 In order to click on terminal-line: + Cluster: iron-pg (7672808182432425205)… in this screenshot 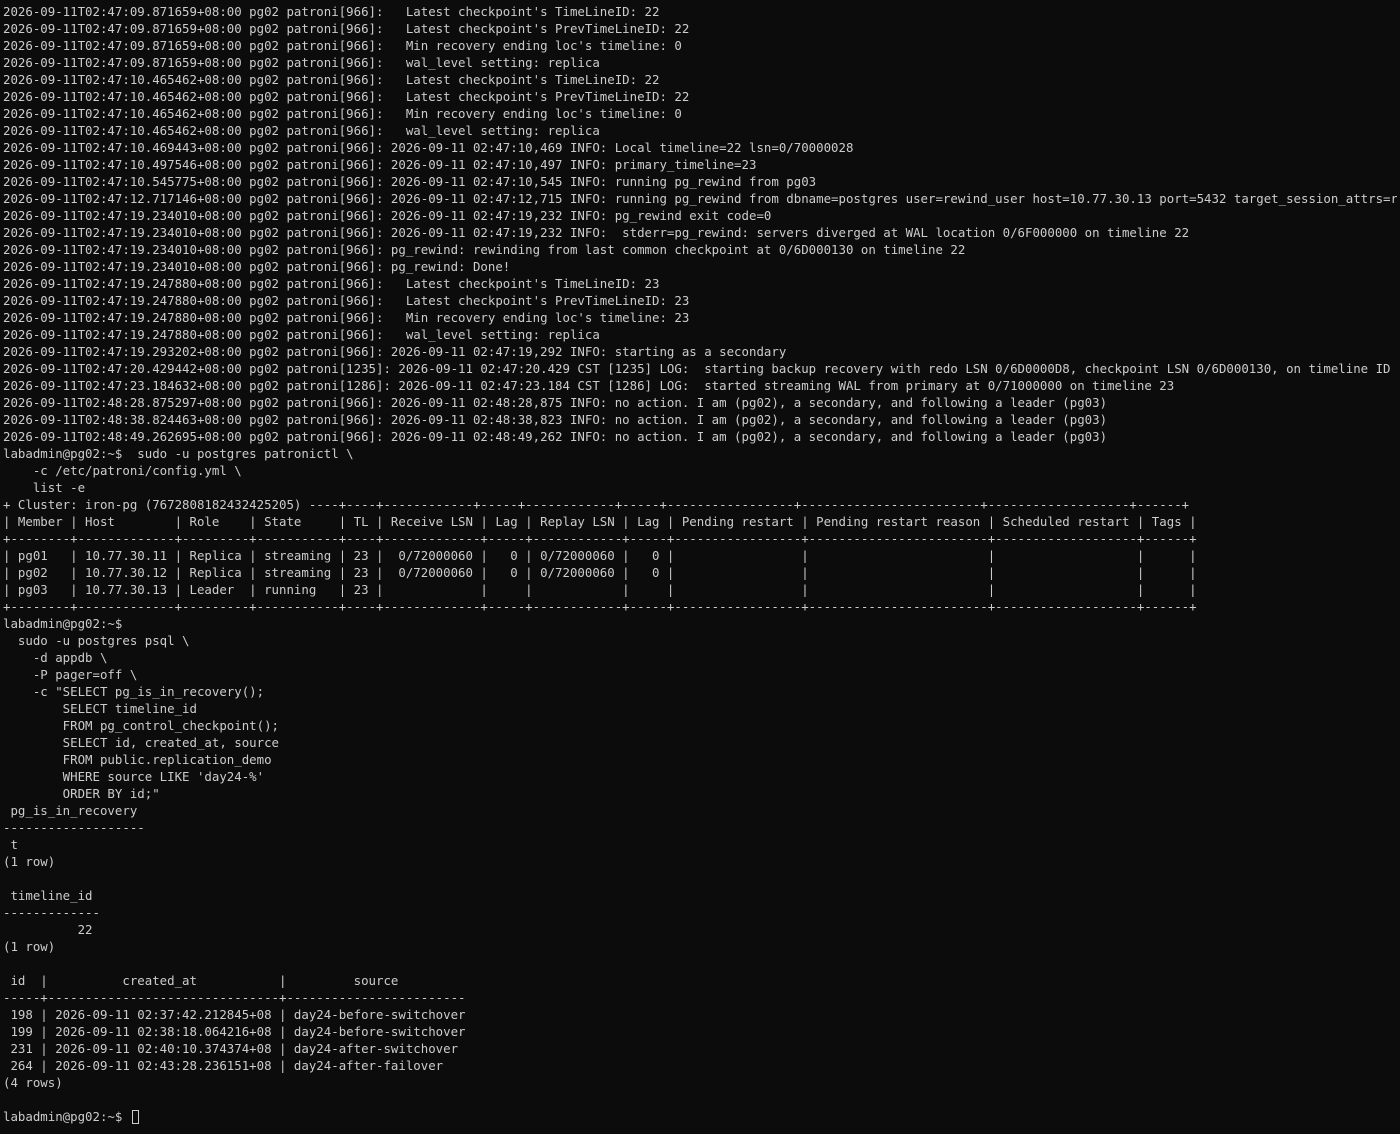, I will do `click(596, 504)`.